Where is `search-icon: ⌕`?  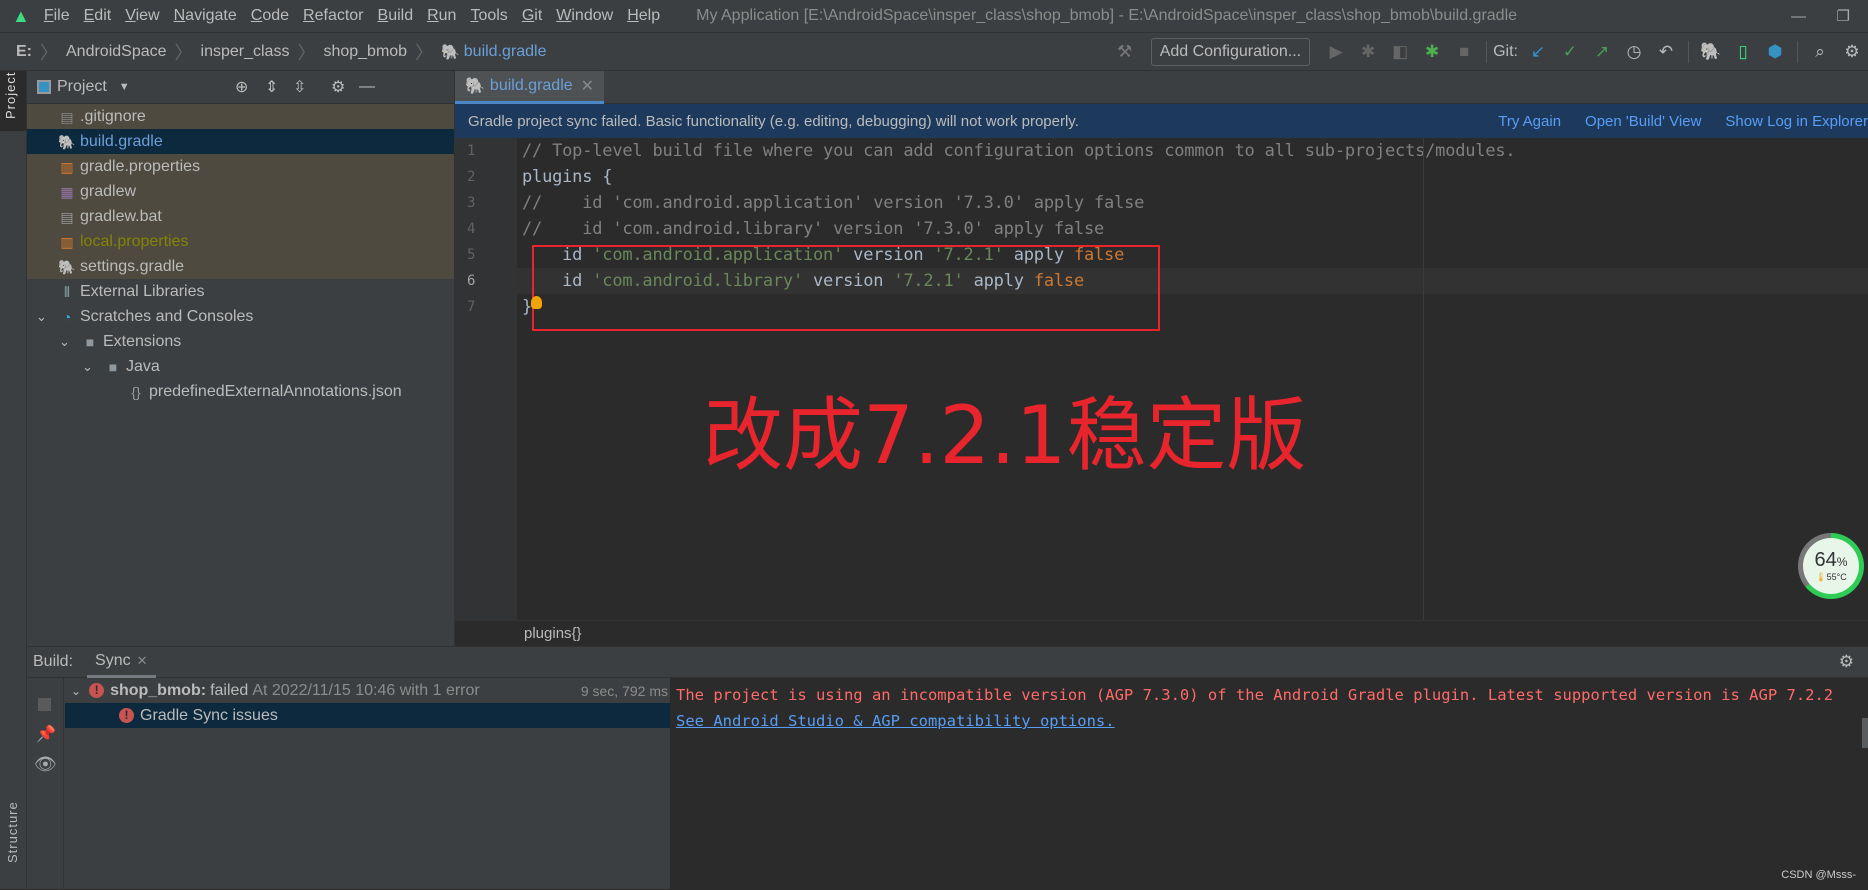 search-icon: ⌕ is located at coordinates (1820, 52).